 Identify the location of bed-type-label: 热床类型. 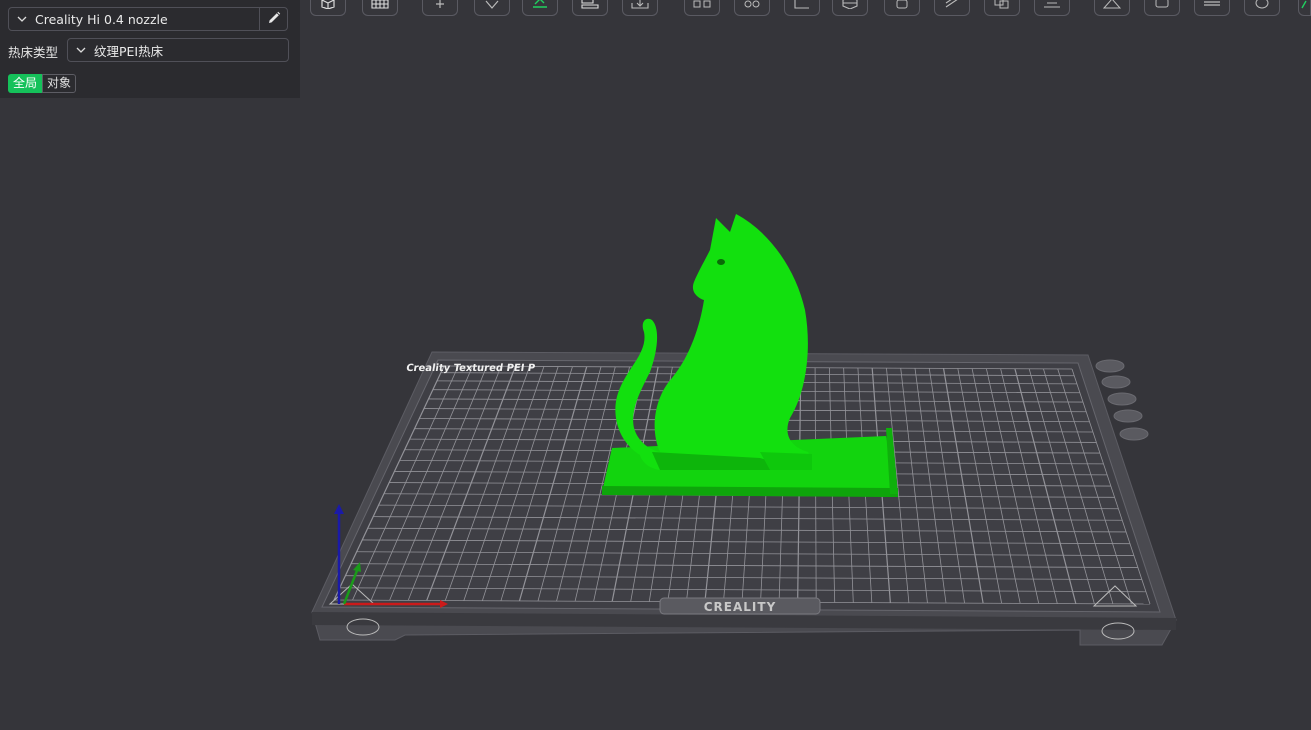
(33, 52).